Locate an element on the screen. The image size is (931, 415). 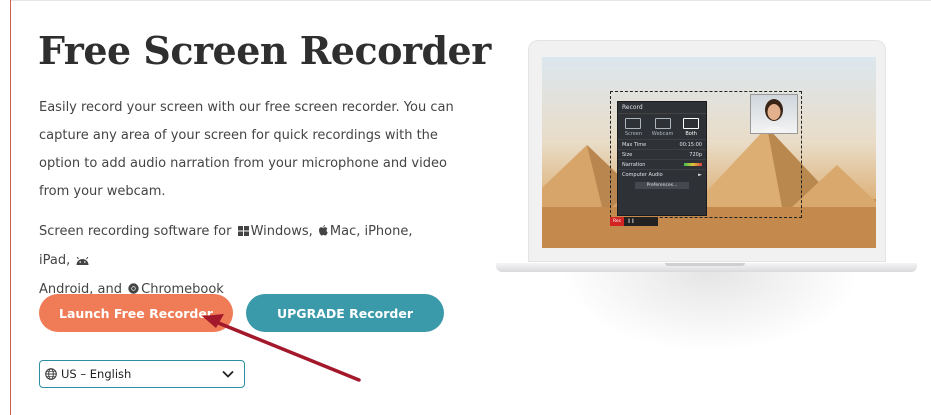
page-title: Free Screen Recorder is located at coordinates (264, 50).